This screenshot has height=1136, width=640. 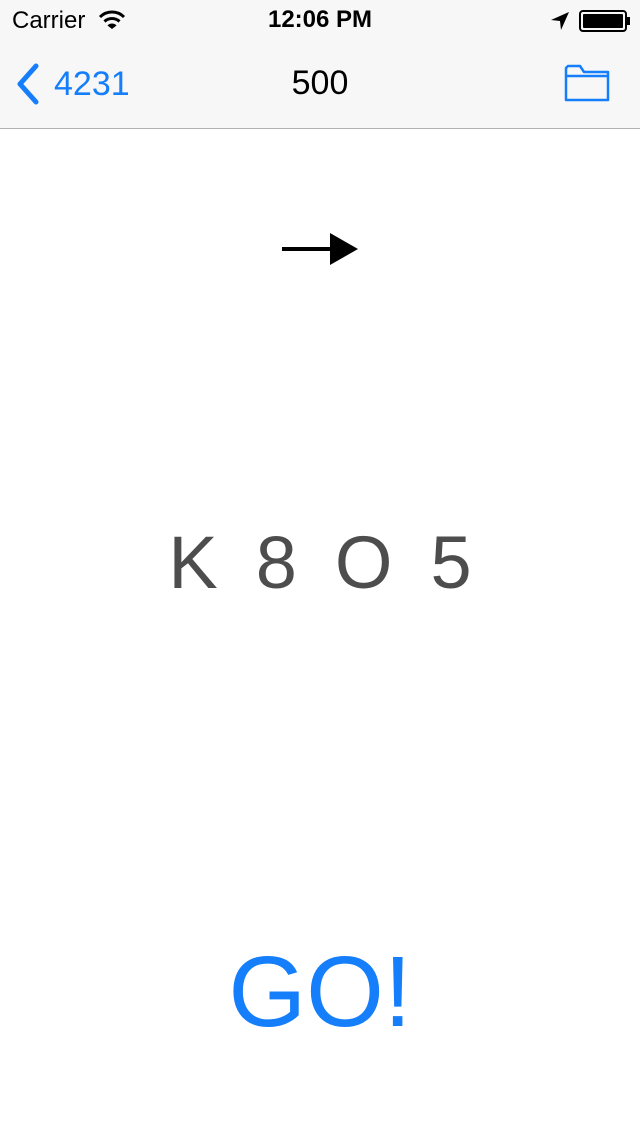 I want to click on page-title: 500, so click(x=320, y=83).